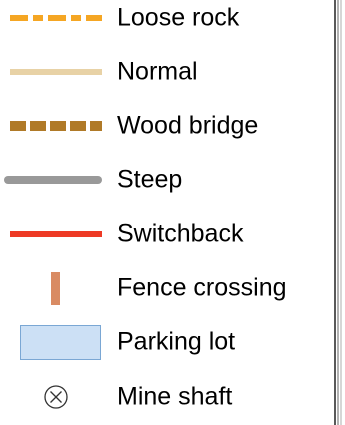 The width and height of the screenshot is (345, 425). Describe the element at coordinates (56, 126) in the screenshot. I see `wood-bridge-line-icon` at that location.